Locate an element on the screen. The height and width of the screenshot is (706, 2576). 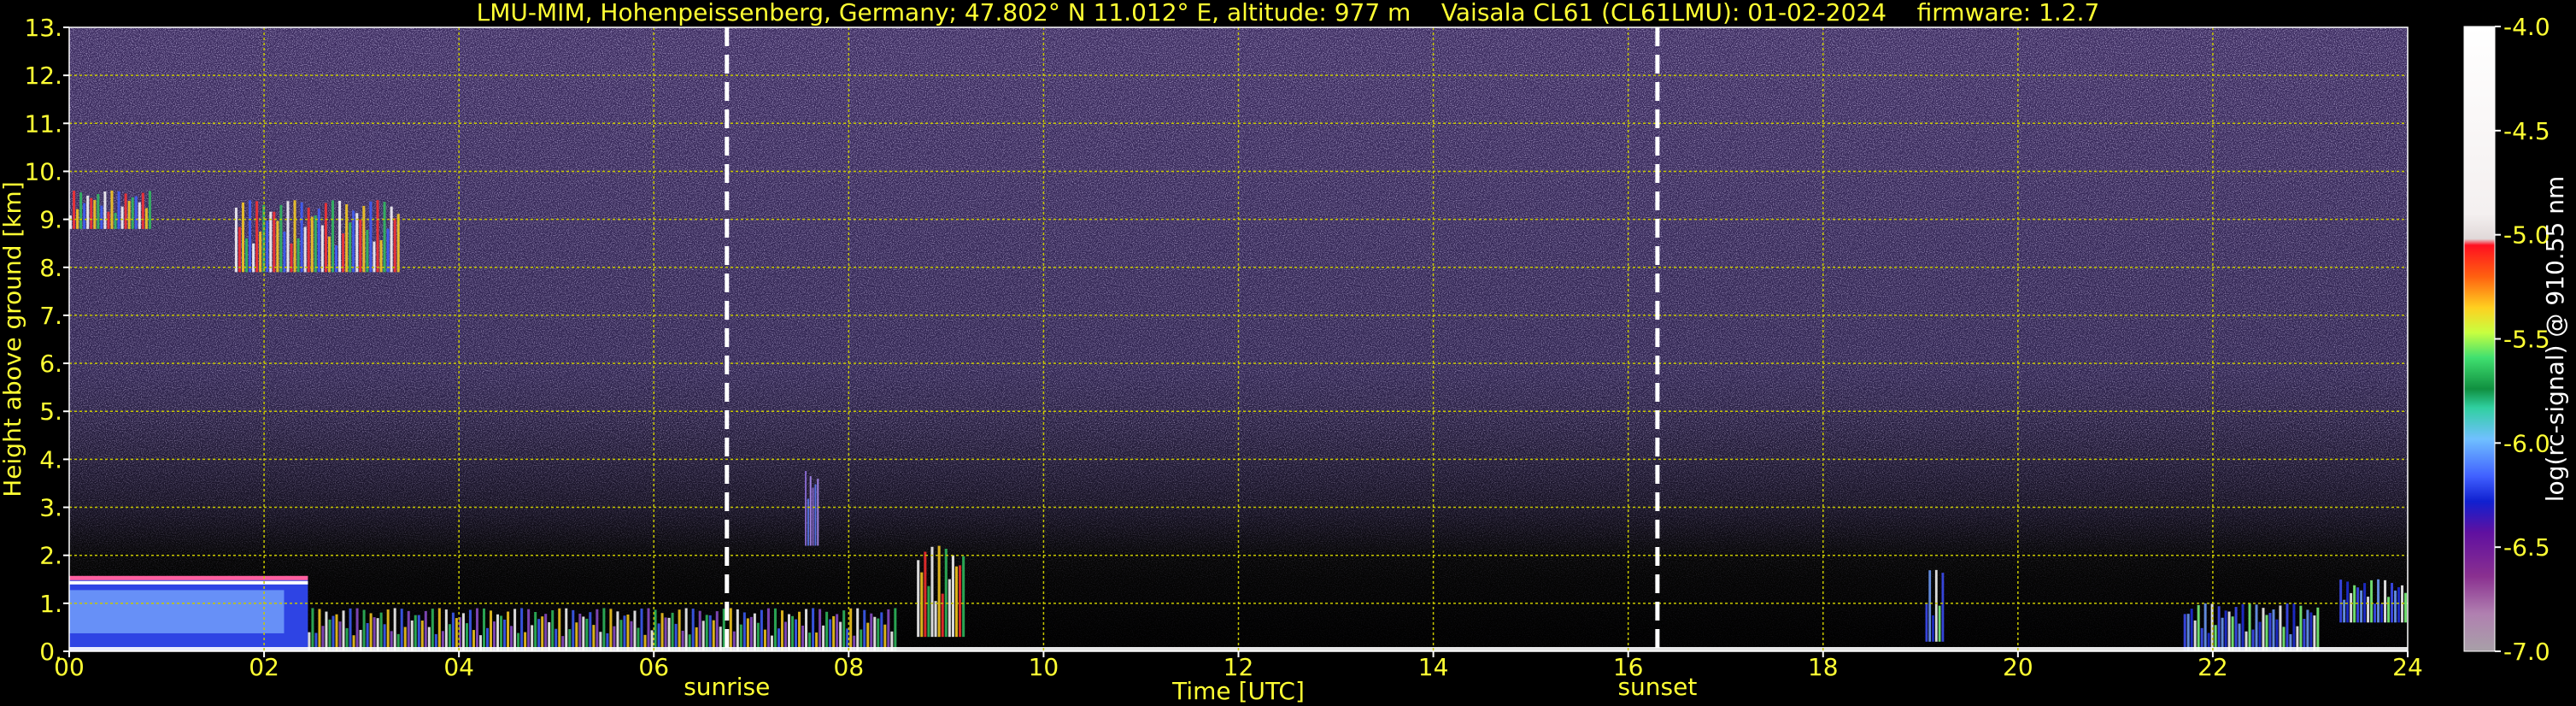
colorbar-tick-label: -4.5 is located at coordinates (2526, 131).